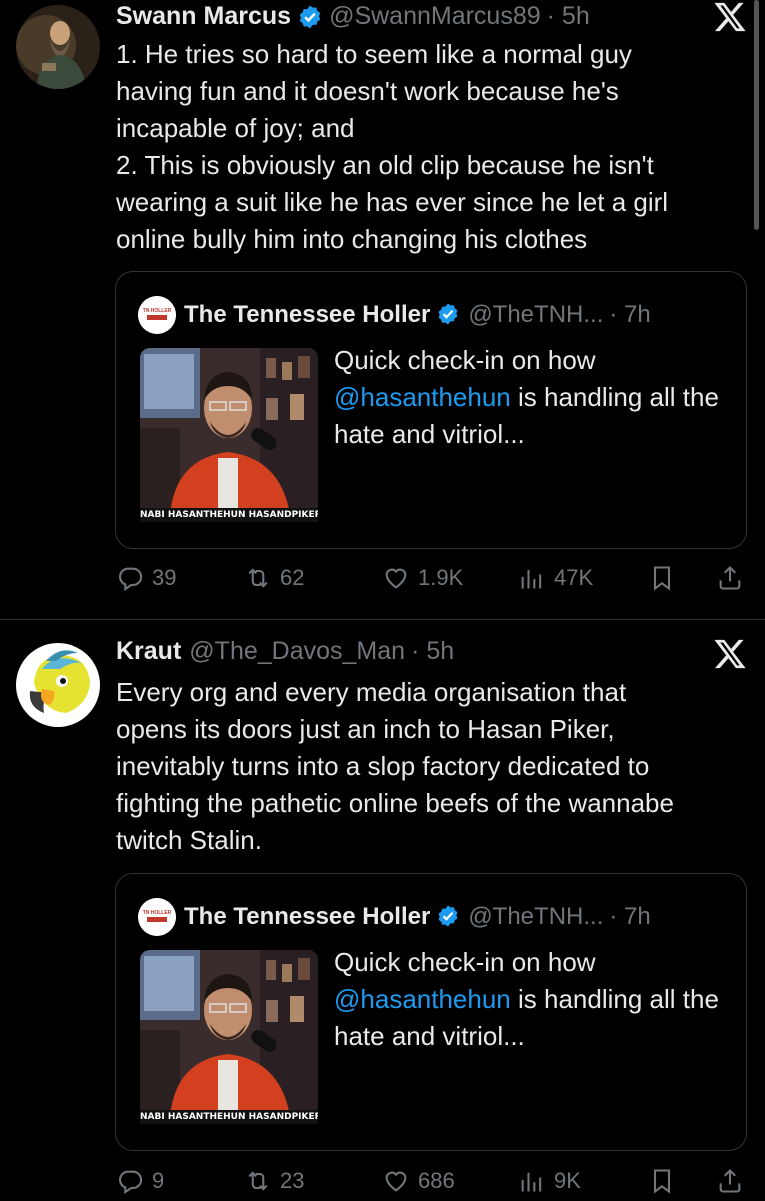  What do you see at coordinates (158, 1180) in the screenshot?
I see `reply-count: 9` at bounding box center [158, 1180].